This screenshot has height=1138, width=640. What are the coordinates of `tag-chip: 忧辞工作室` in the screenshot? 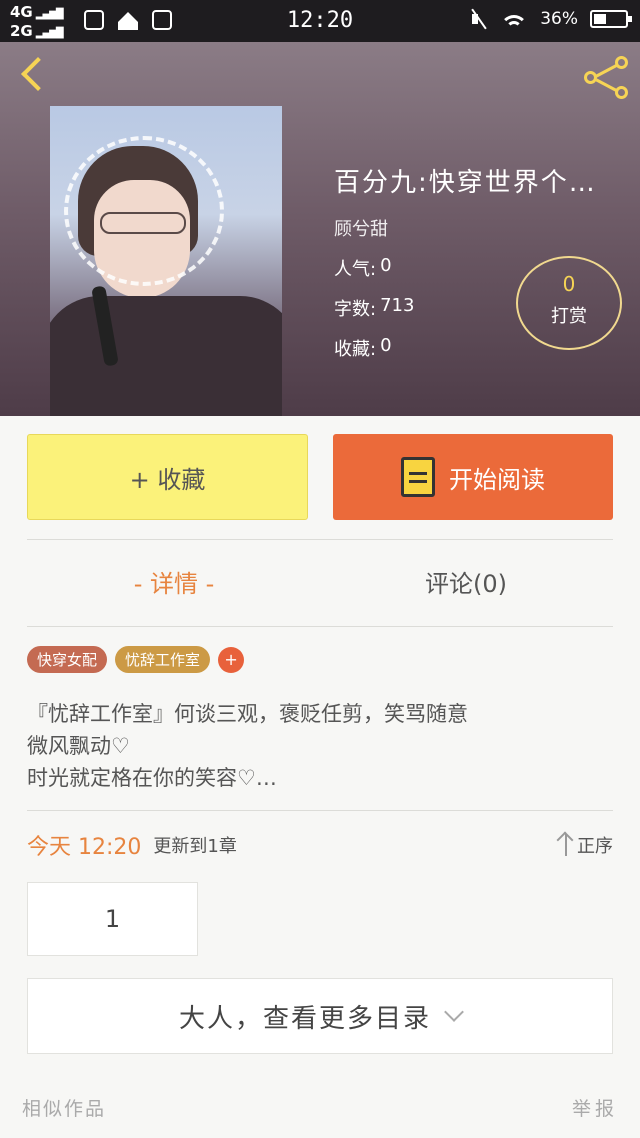 It's located at (163, 659).